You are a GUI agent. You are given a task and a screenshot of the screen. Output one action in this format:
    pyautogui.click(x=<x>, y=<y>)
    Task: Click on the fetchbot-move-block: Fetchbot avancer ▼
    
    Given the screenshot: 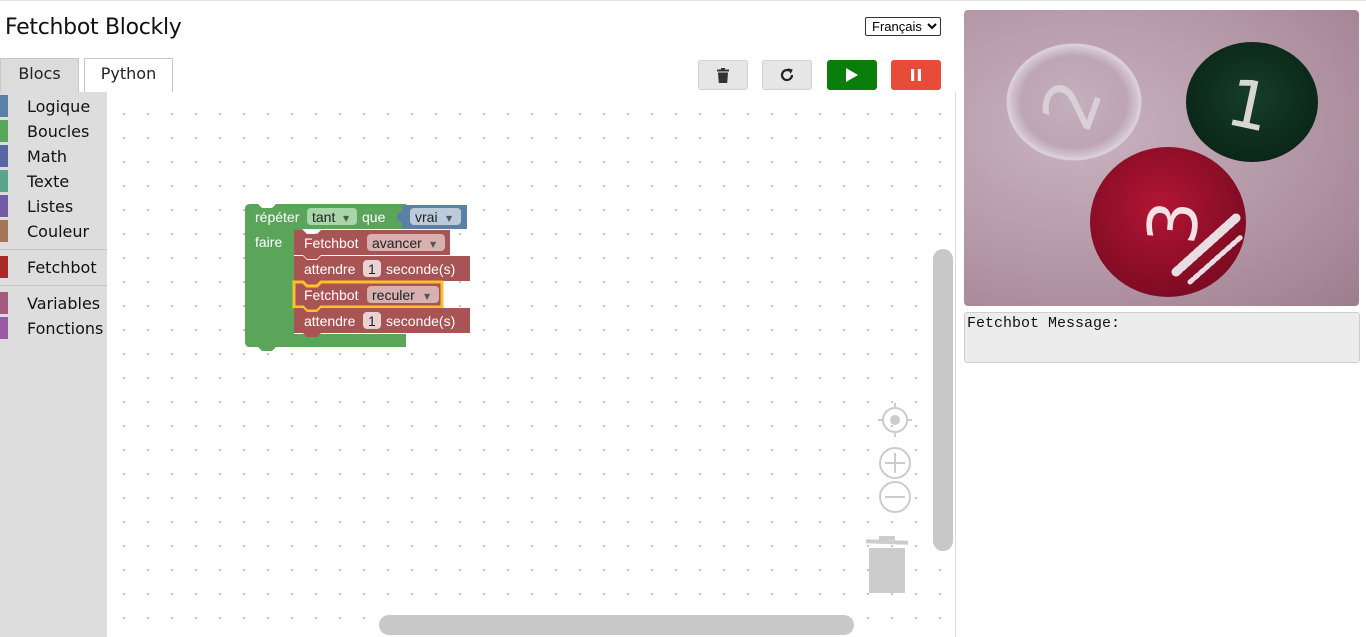 What is the action you would take?
    pyautogui.click(x=372, y=244)
    